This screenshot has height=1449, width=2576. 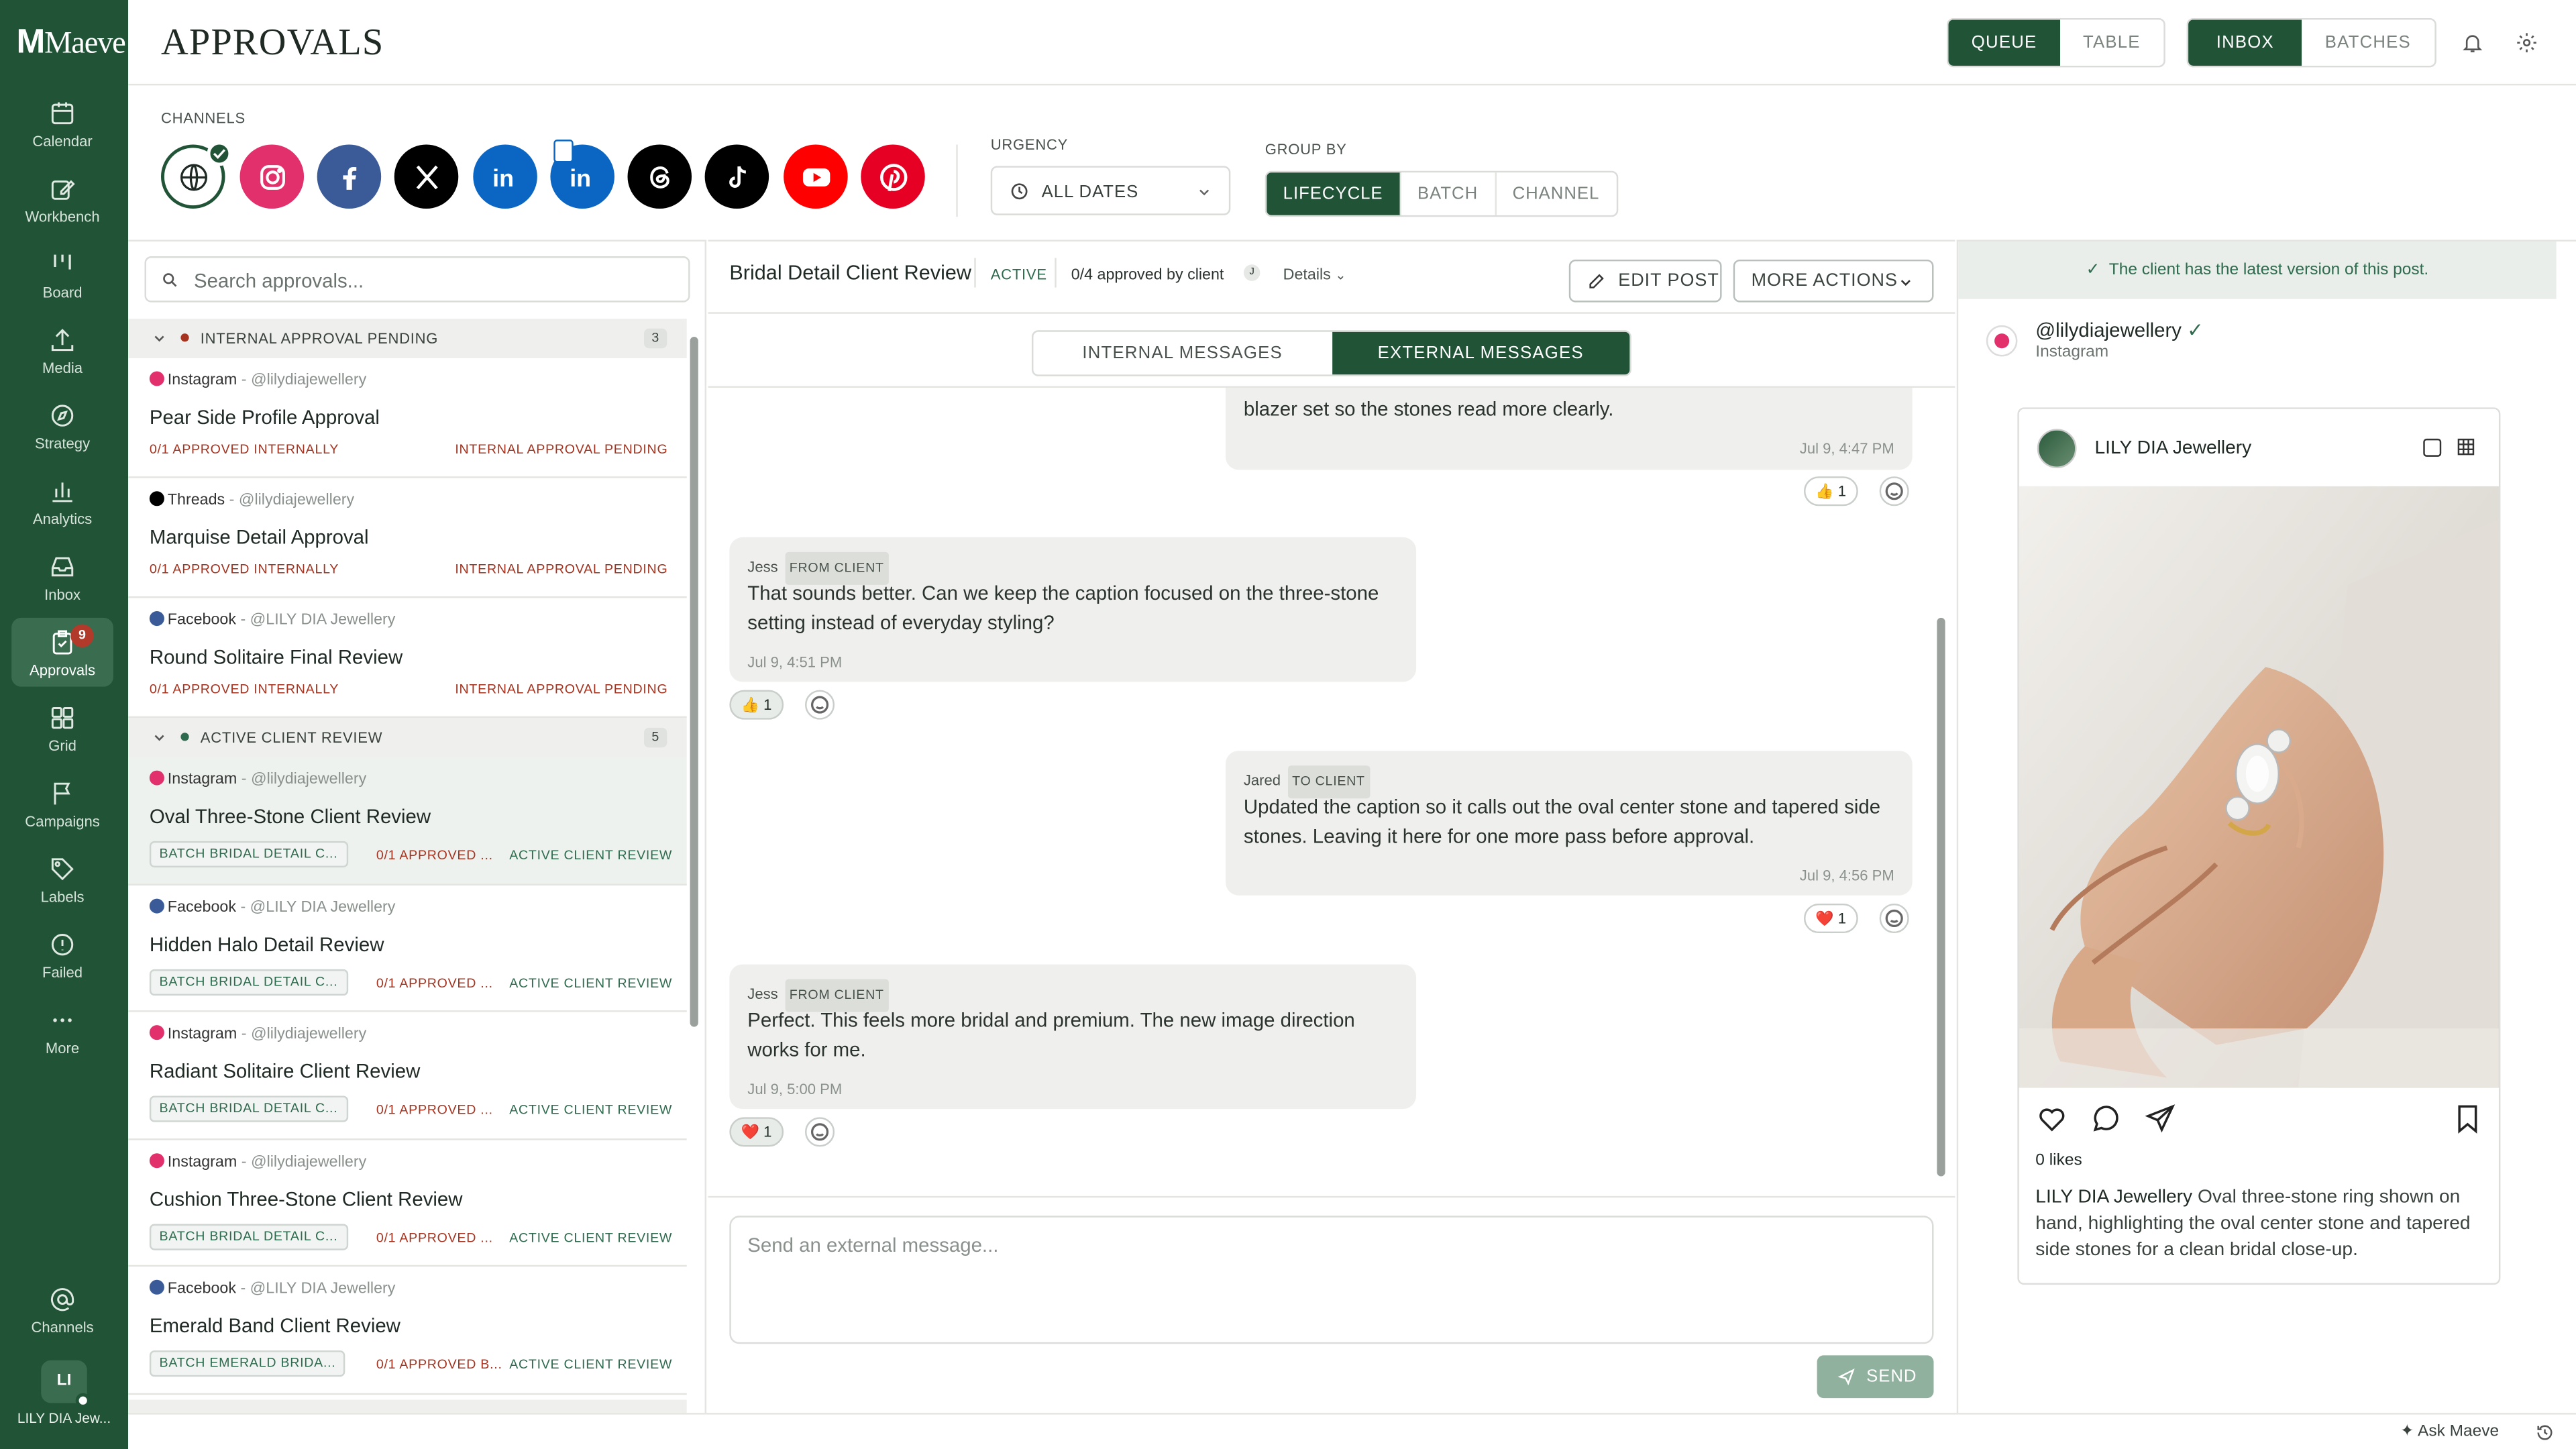 I want to click on emoji-add-icon, so click(x=819, y=1132).